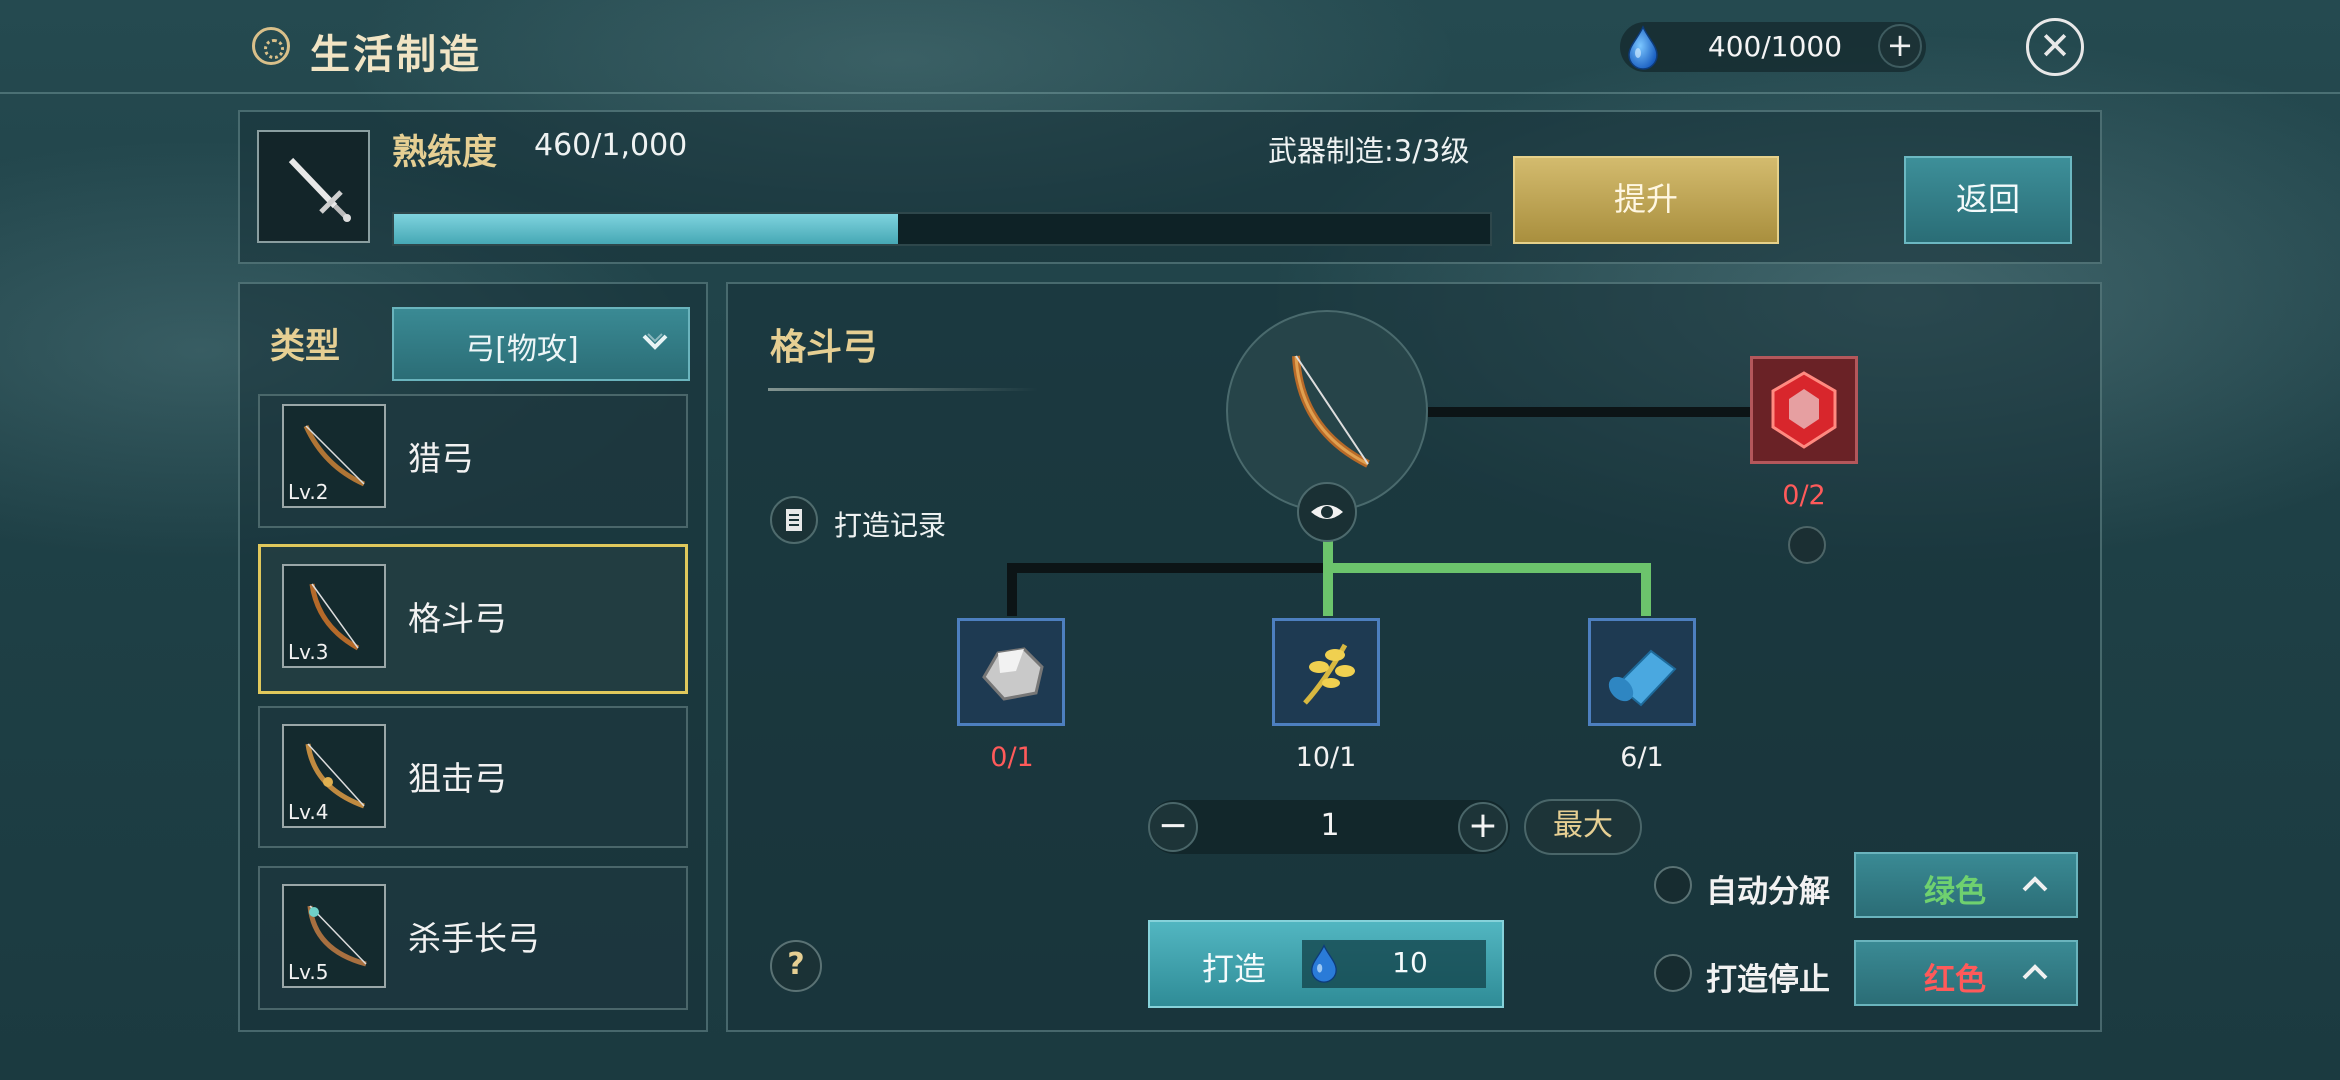 The image size is (2340, 1080). What do you see at coordinates (396, 55) in the screenshot?
I see `page-title: 生活制造` at bounding box center [396, 55].